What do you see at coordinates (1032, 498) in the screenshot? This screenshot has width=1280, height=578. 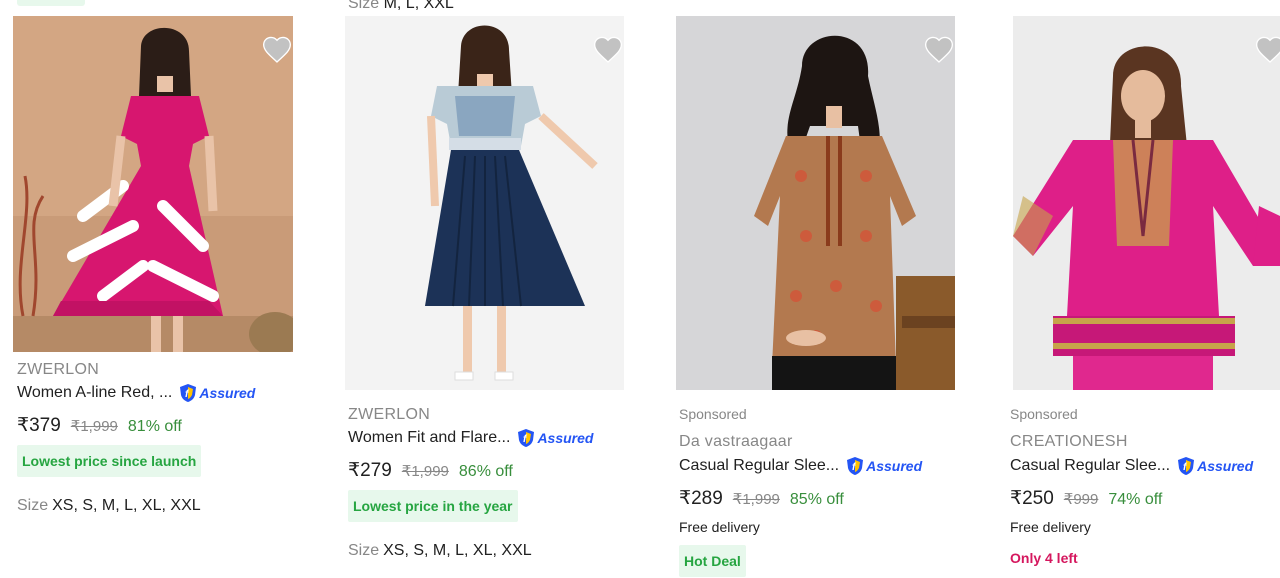 I see `selling-price: ₹250` at bounding box center [1032, 498].